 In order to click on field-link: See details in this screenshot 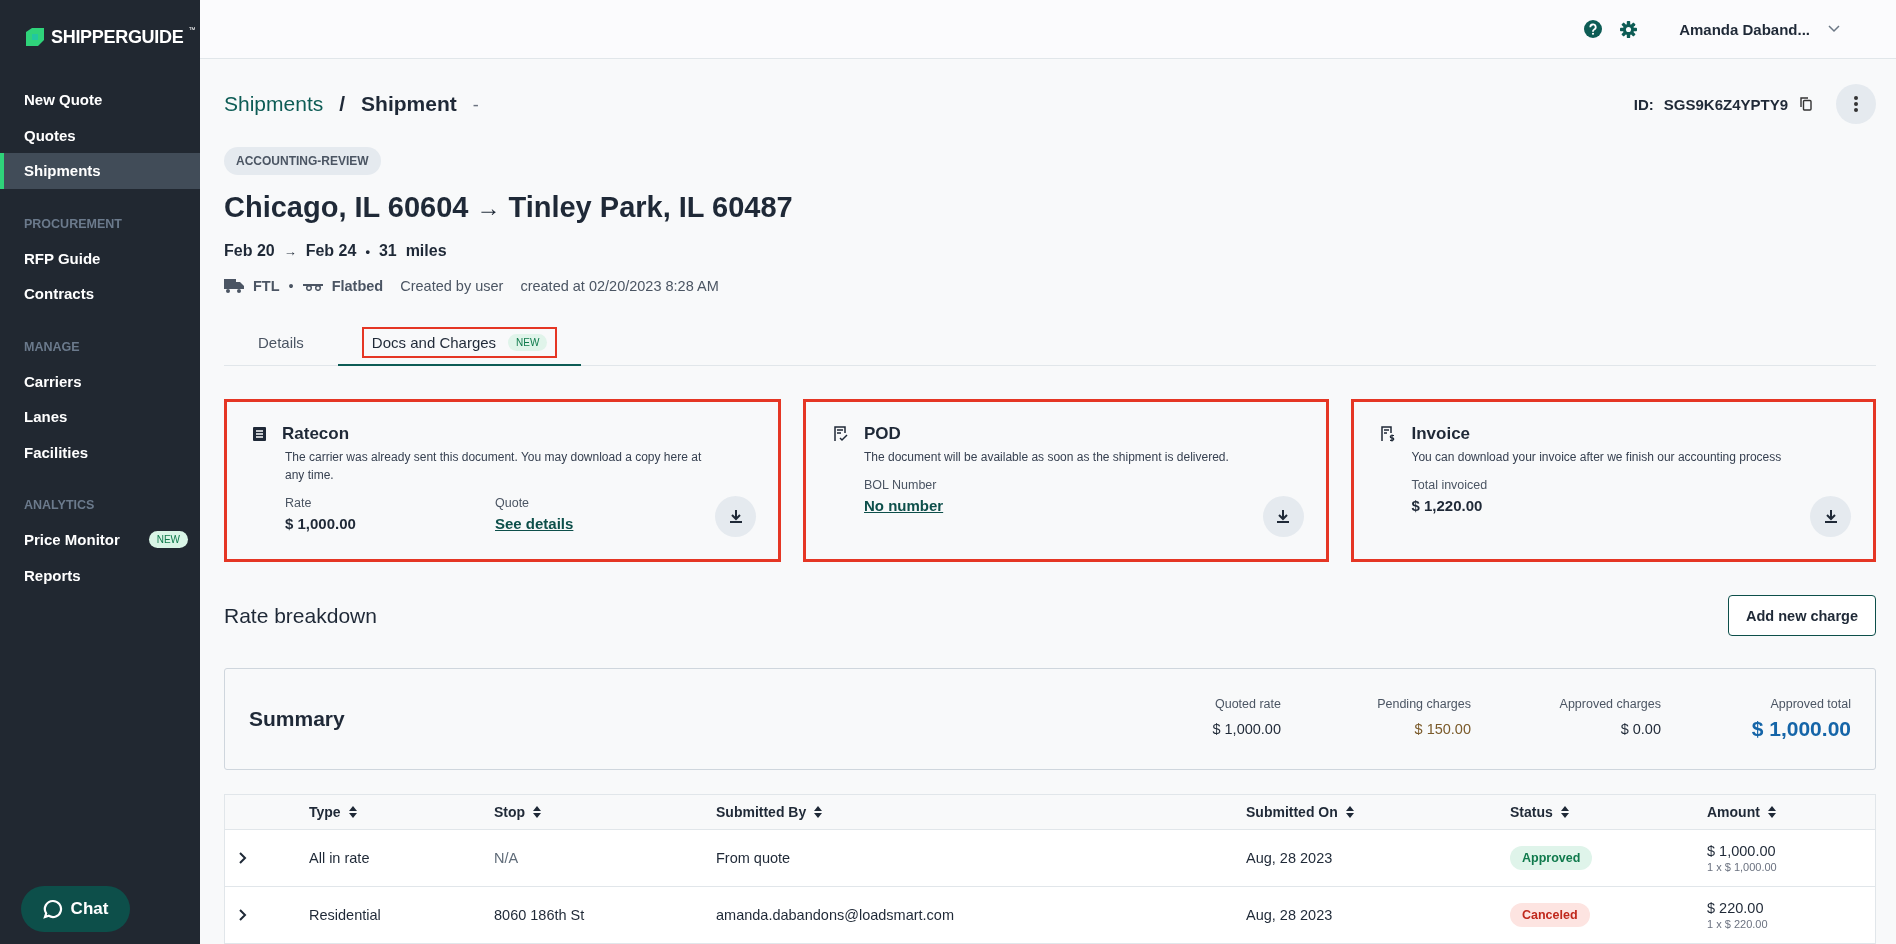, I will do `click(534, 523)`.